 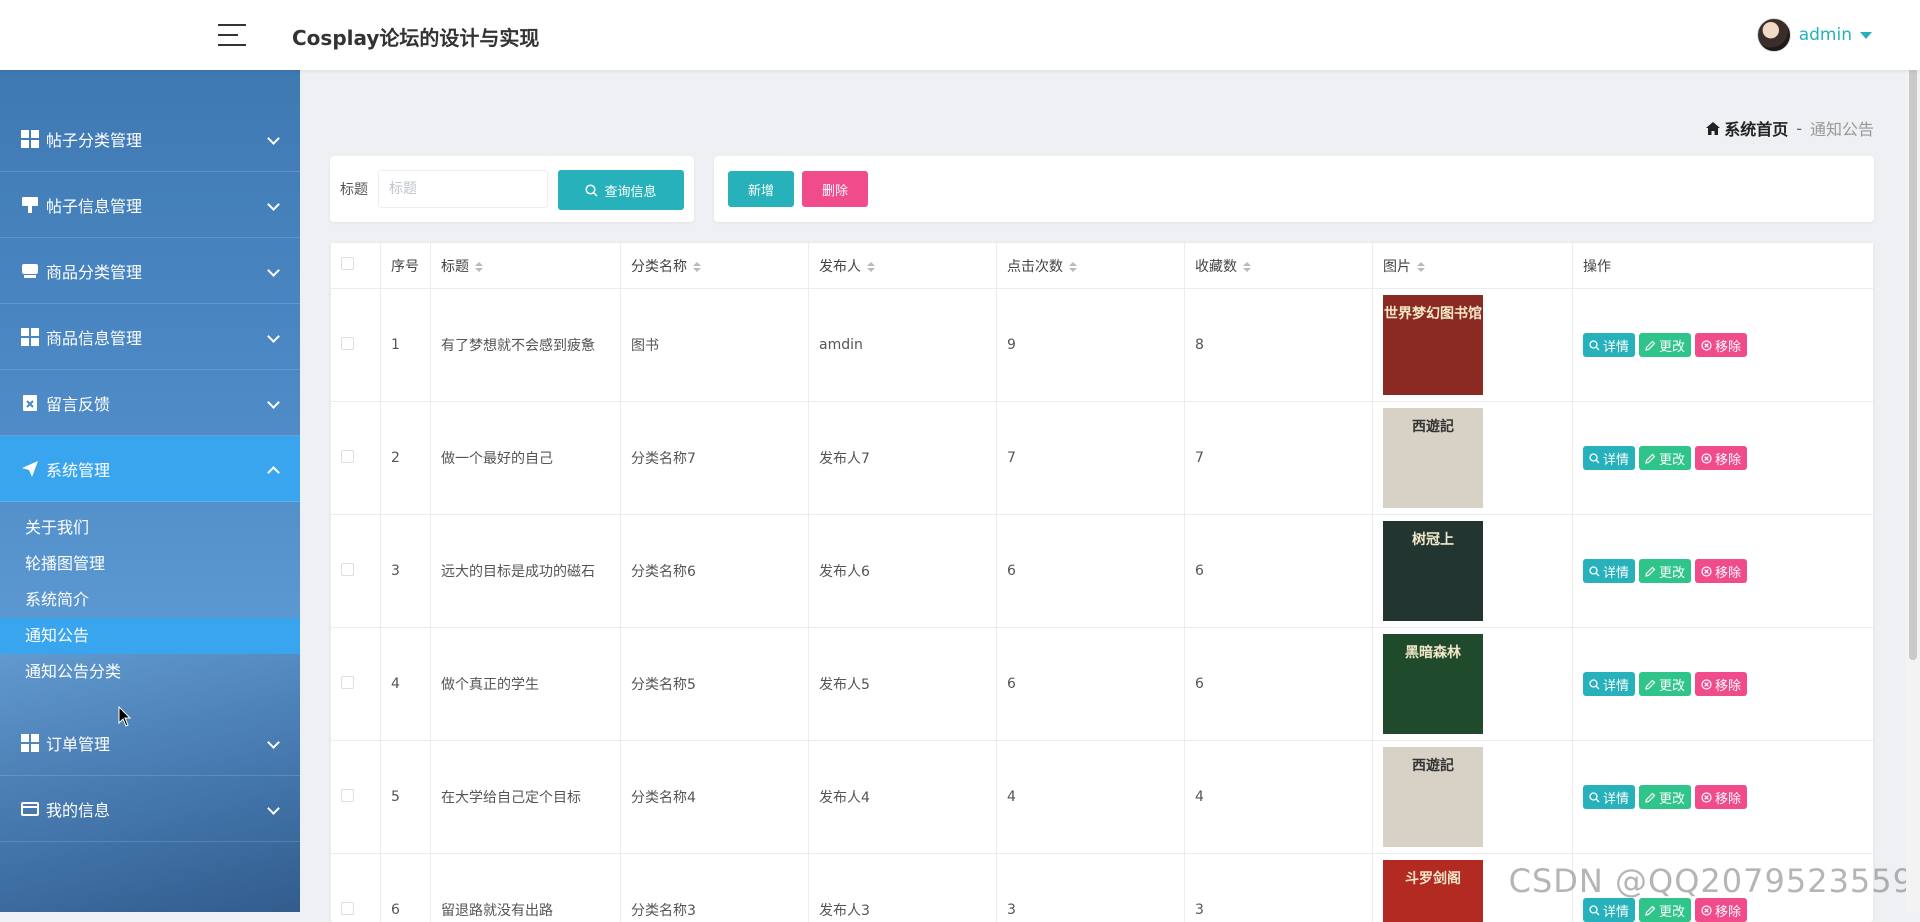 I want to click on cell-no: 4, so click(x=406, y=684).